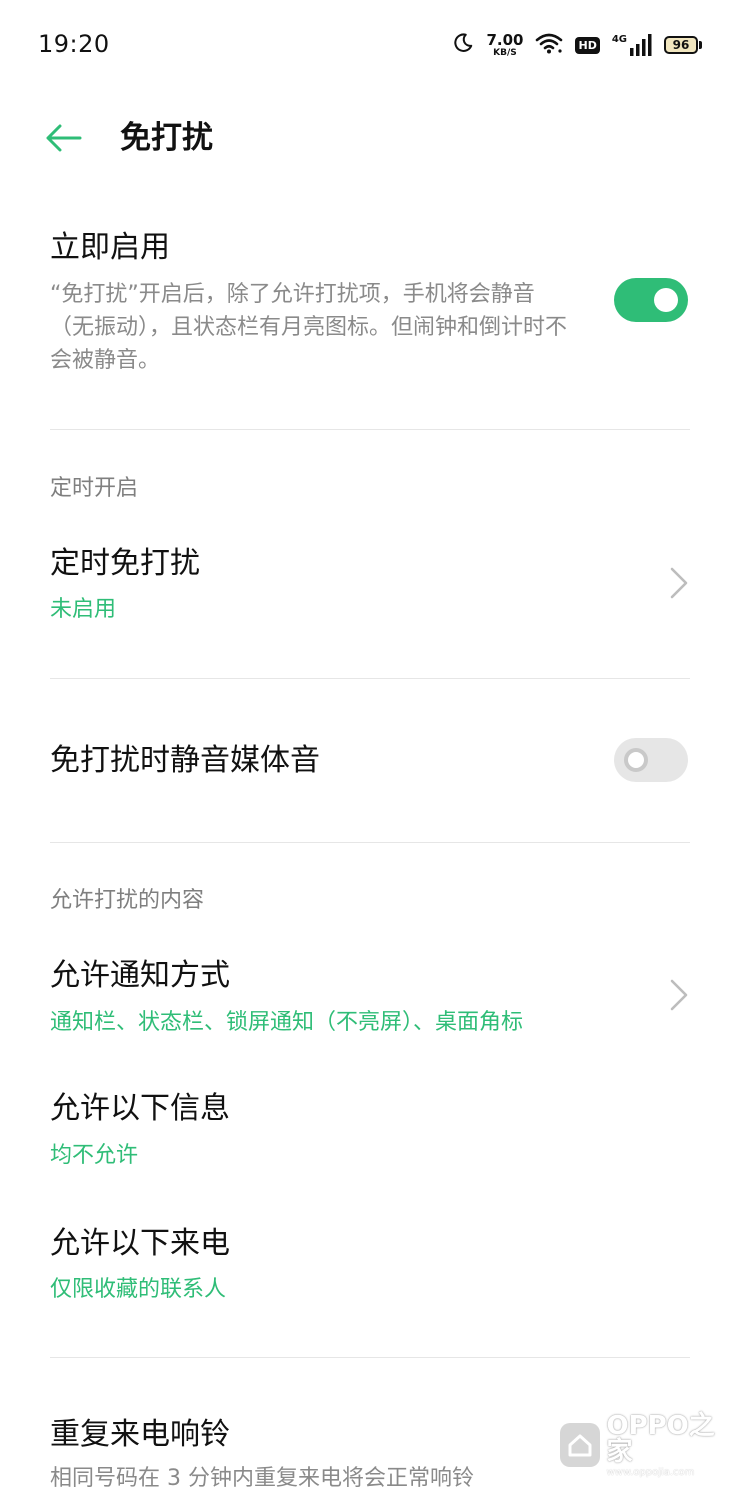  What do you see at coordinates (369, 138) in the screenshot?
I see `page-header: 免打扰` at bounding box center [369, 138].